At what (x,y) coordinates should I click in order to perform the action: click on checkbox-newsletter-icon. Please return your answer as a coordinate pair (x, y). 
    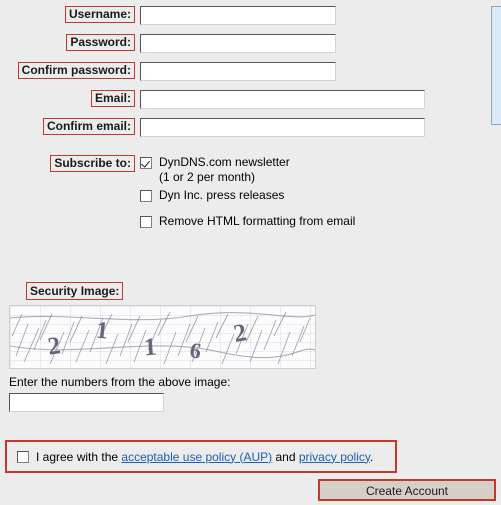
    Looking at the image, I should click on (146, 163).